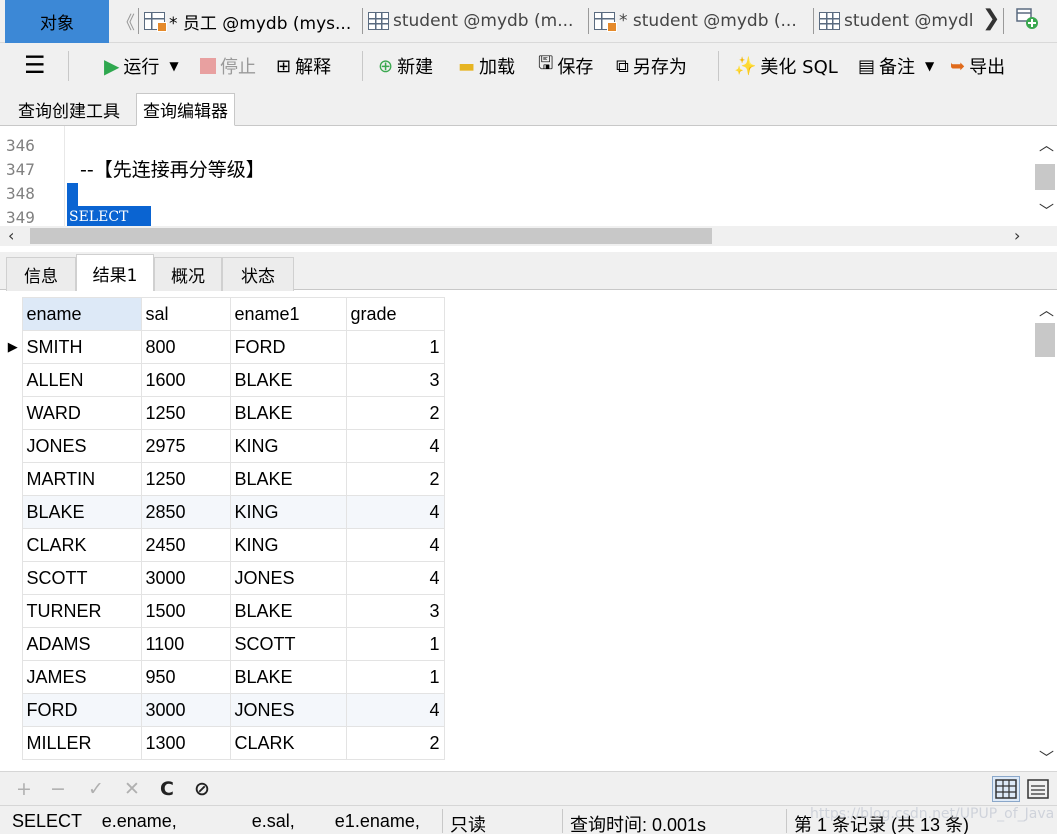 The height and width of the screenshot is (834, 1057). I want to click on cell-sal: 800, so click(185, 347).